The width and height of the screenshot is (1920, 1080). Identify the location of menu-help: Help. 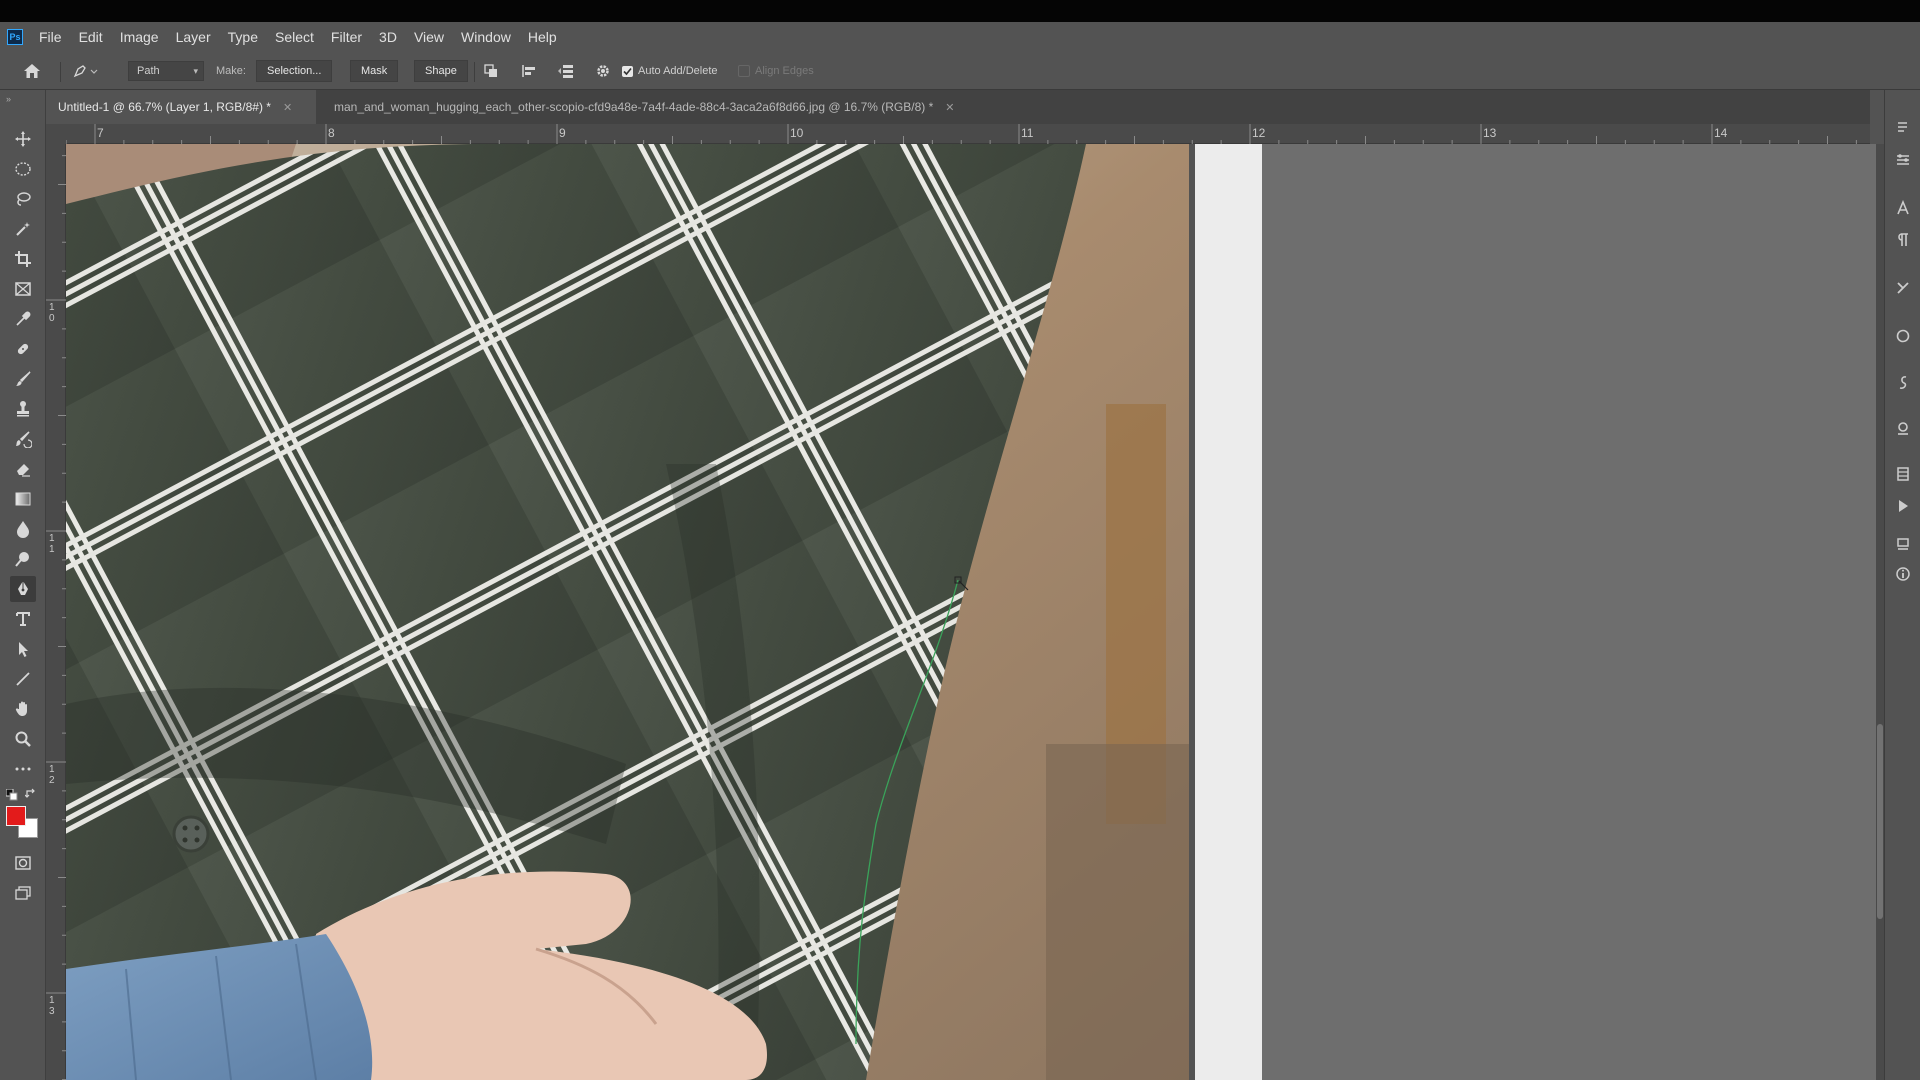
(542, 37).